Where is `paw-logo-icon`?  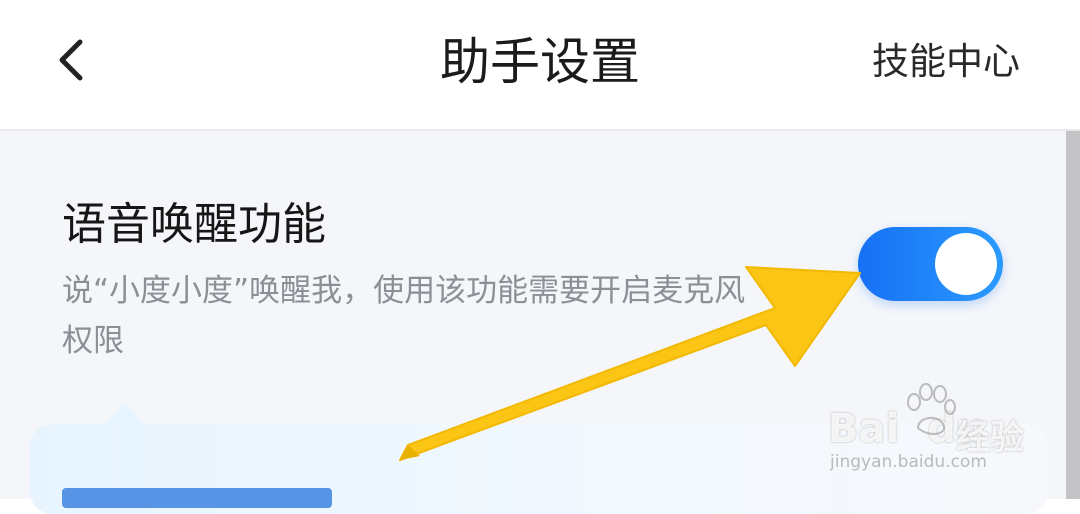 paw-logo-icon is located at coordinates (931, 409).